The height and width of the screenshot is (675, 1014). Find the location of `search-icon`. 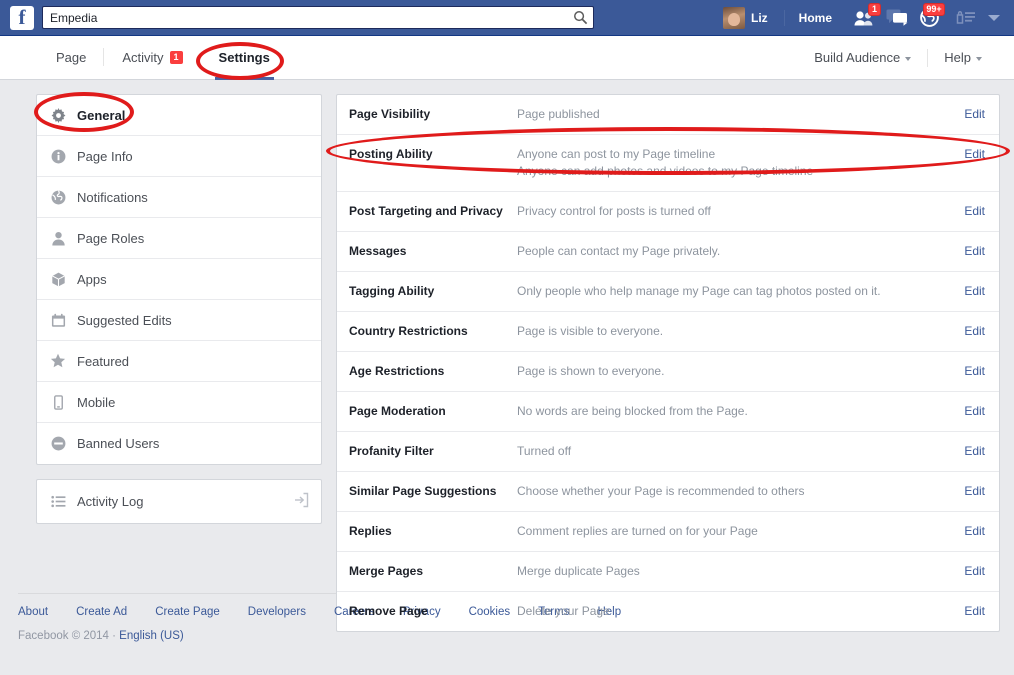

search-icon is located at coordinates (580, 17).